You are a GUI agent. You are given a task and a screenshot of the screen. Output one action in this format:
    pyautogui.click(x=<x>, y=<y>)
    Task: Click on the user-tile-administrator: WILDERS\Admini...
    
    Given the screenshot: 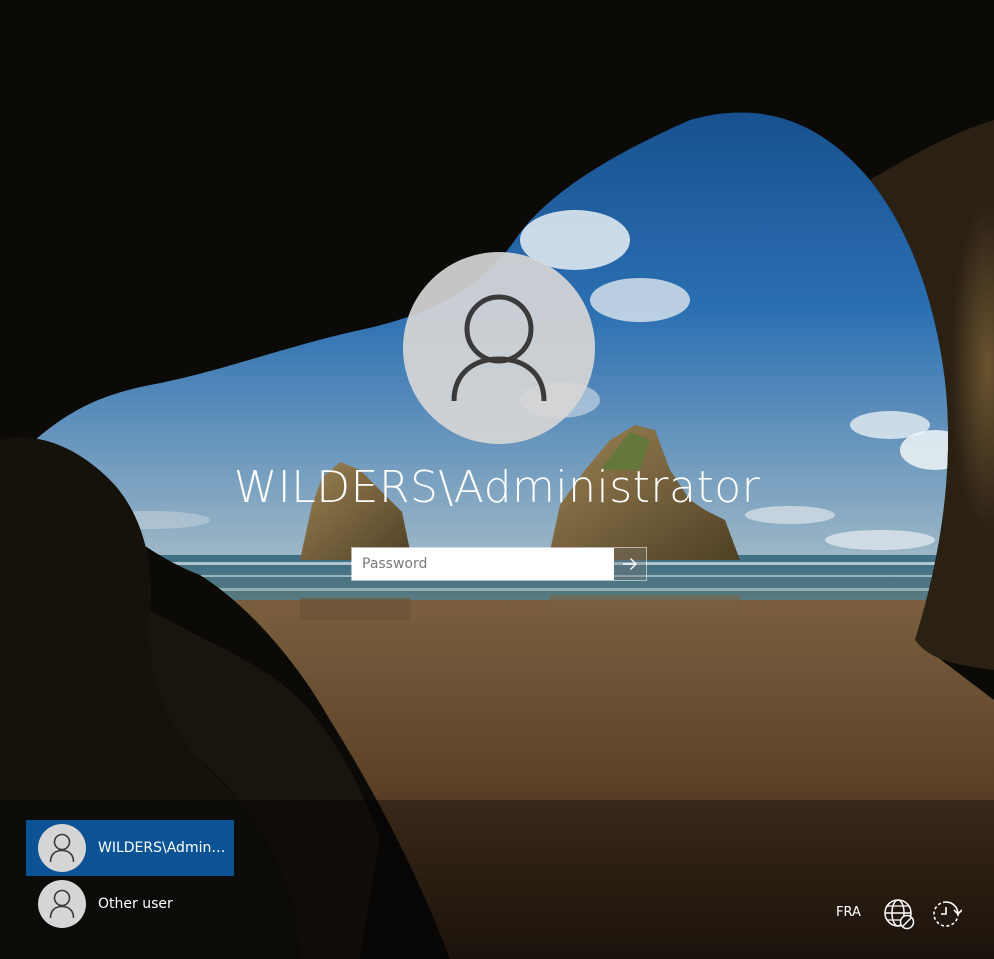 What is the action you would take?
    pyautogui.click(x=130, y=848)
    